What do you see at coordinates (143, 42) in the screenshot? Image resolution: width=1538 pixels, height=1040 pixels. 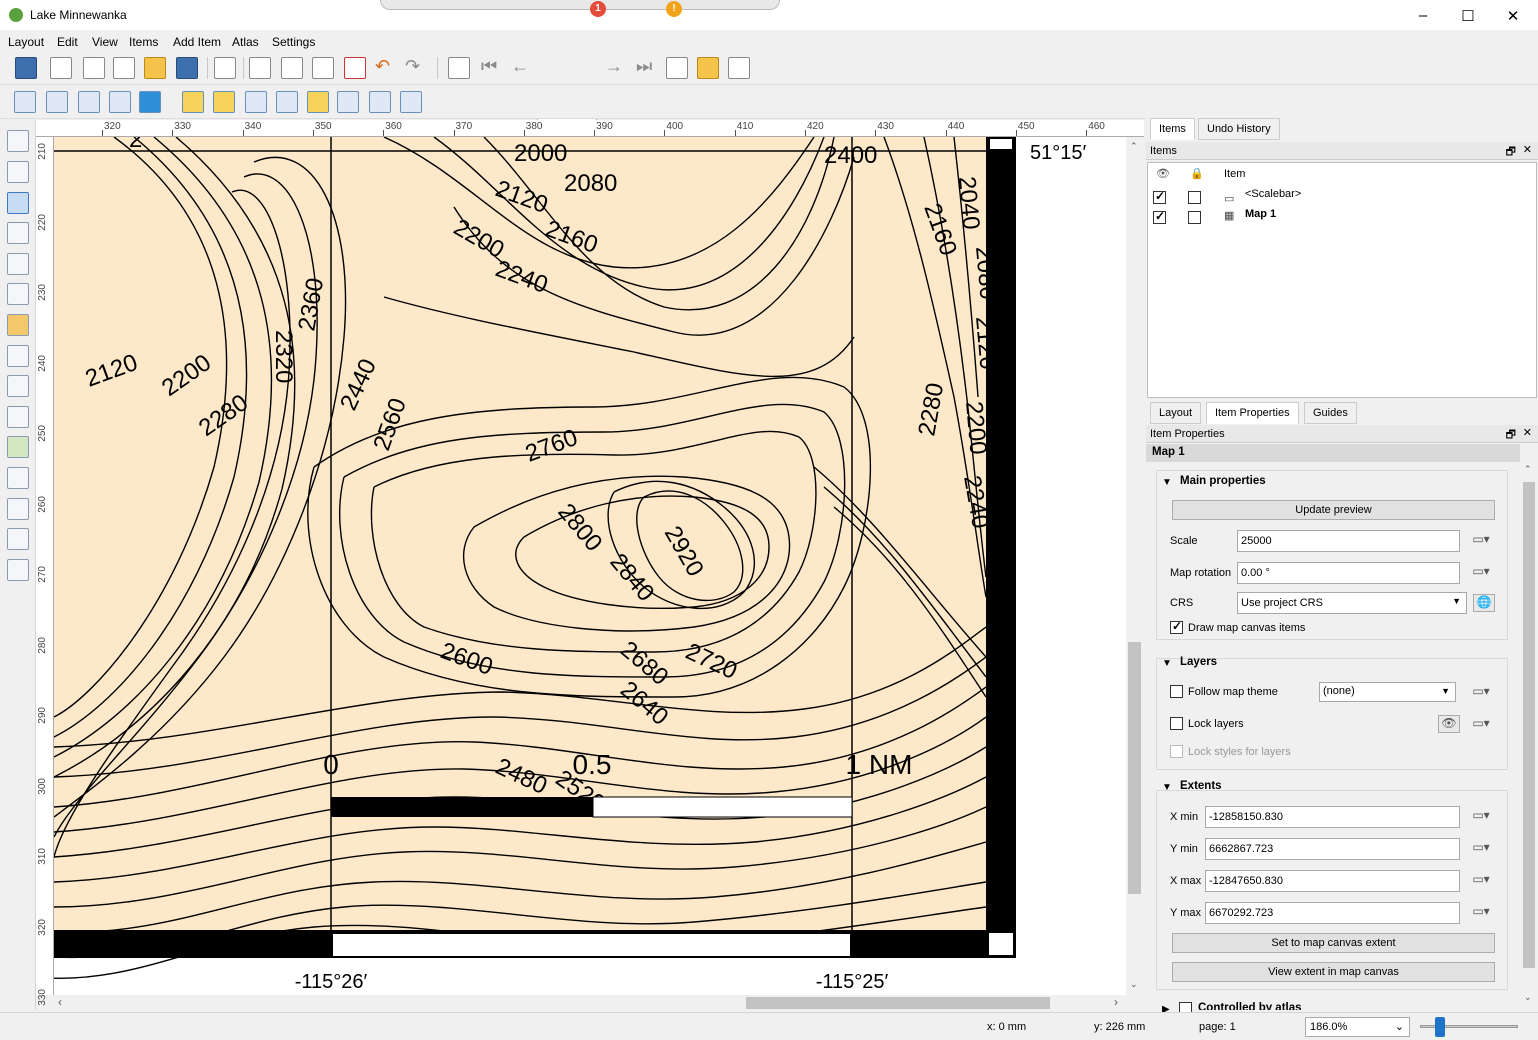 I see `menu-items: Items` at bounding box center [143, 42].